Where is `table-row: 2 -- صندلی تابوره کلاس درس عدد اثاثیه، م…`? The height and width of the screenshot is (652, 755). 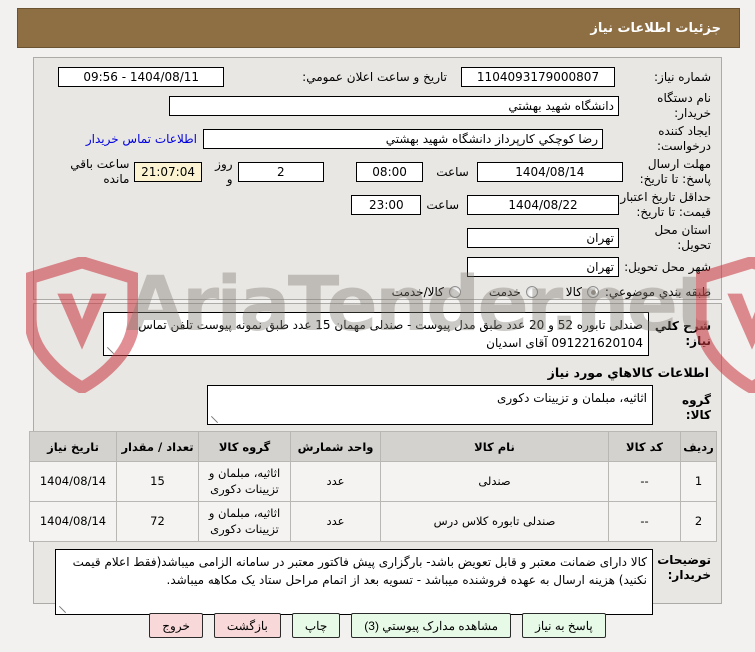
table-row: 2 -- صندلی تابوره کلاس درس عدد اثاثیه، م… is located at coordinates (373, 522).